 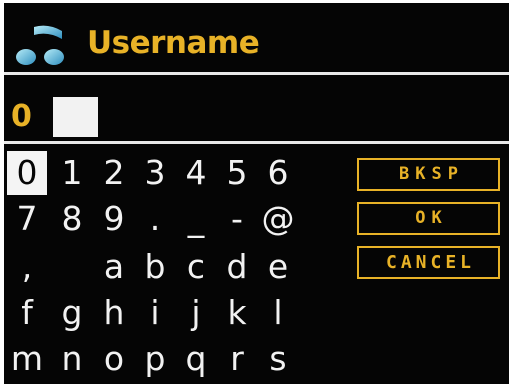 I want to click on key-p: p, so click(x=155, y=359).